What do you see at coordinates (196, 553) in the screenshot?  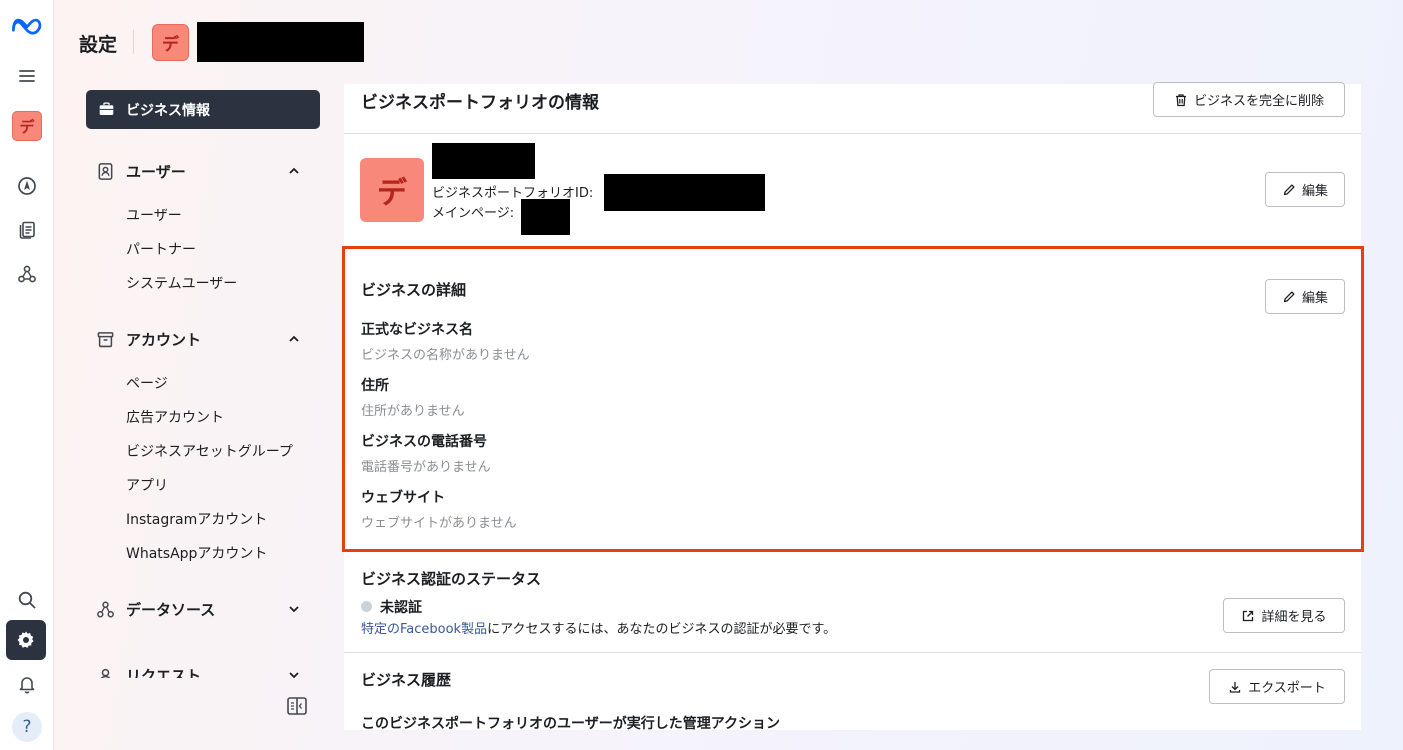 I see `nav-item-whatsapp-accounts: WhatsAppアカウント` at bounding box center [196, 553].